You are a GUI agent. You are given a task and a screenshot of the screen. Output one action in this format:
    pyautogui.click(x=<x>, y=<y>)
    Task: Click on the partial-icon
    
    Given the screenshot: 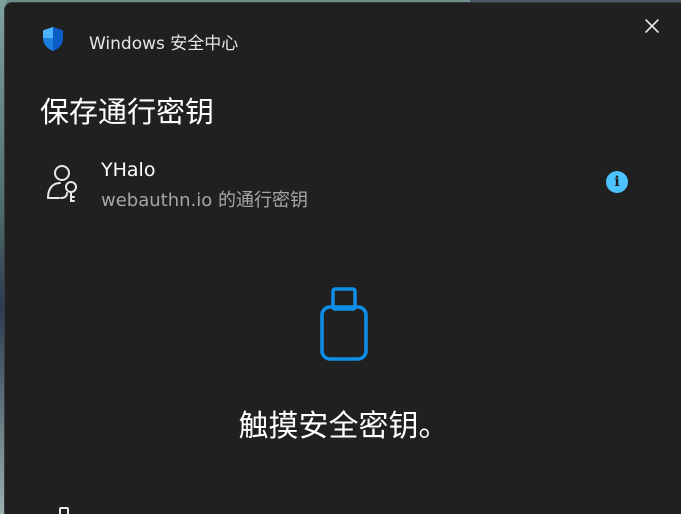 What is the action you would take?
    pyautogui.click(x=65, y=509)
    